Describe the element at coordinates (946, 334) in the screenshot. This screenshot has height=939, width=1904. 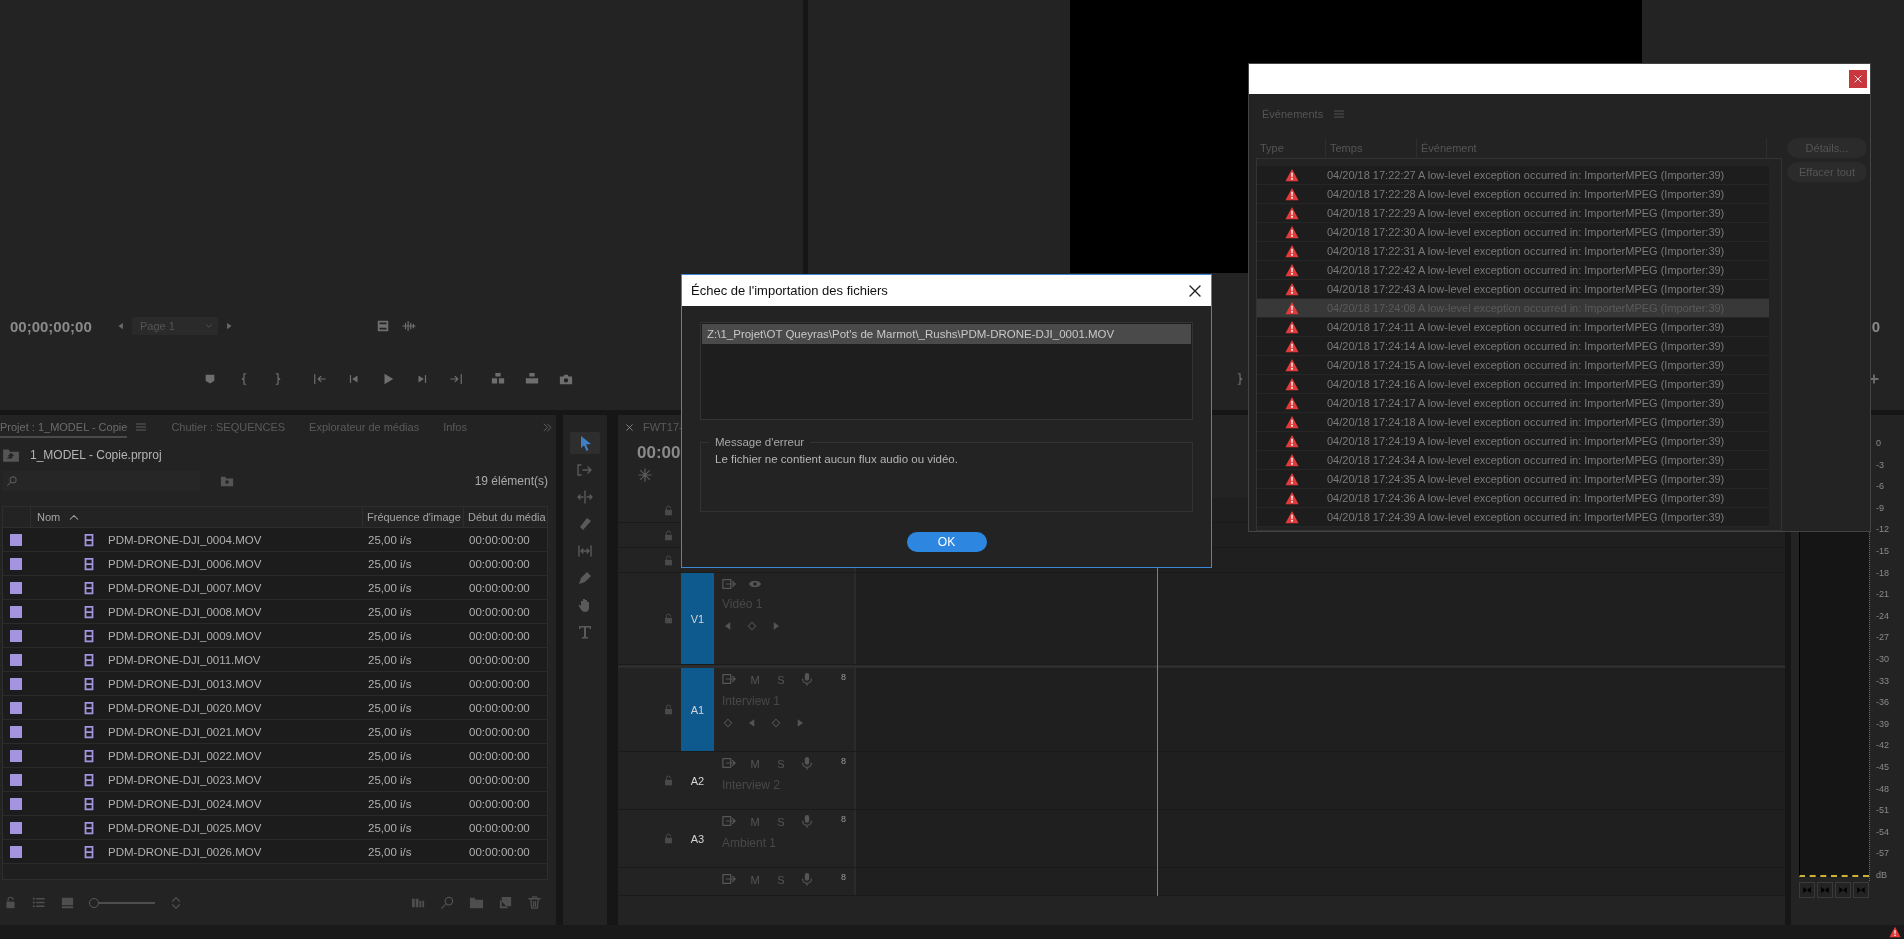
I see `file-item: Z:\1_Projet\OT Queyras\Pot's de Marmot\_Rushs\PDM-DRONE-DJI_0001.MOV` at that location.